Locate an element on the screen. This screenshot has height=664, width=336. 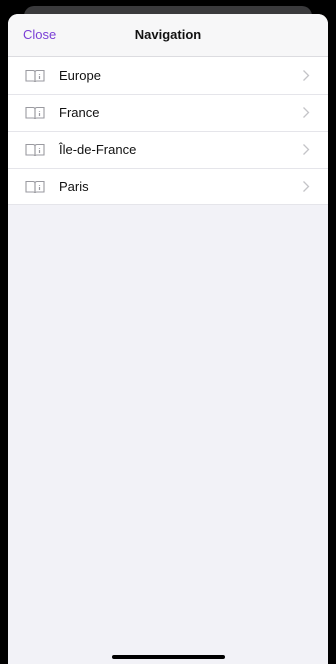
list-item-label: Paris is located at coordinates (74, 186).